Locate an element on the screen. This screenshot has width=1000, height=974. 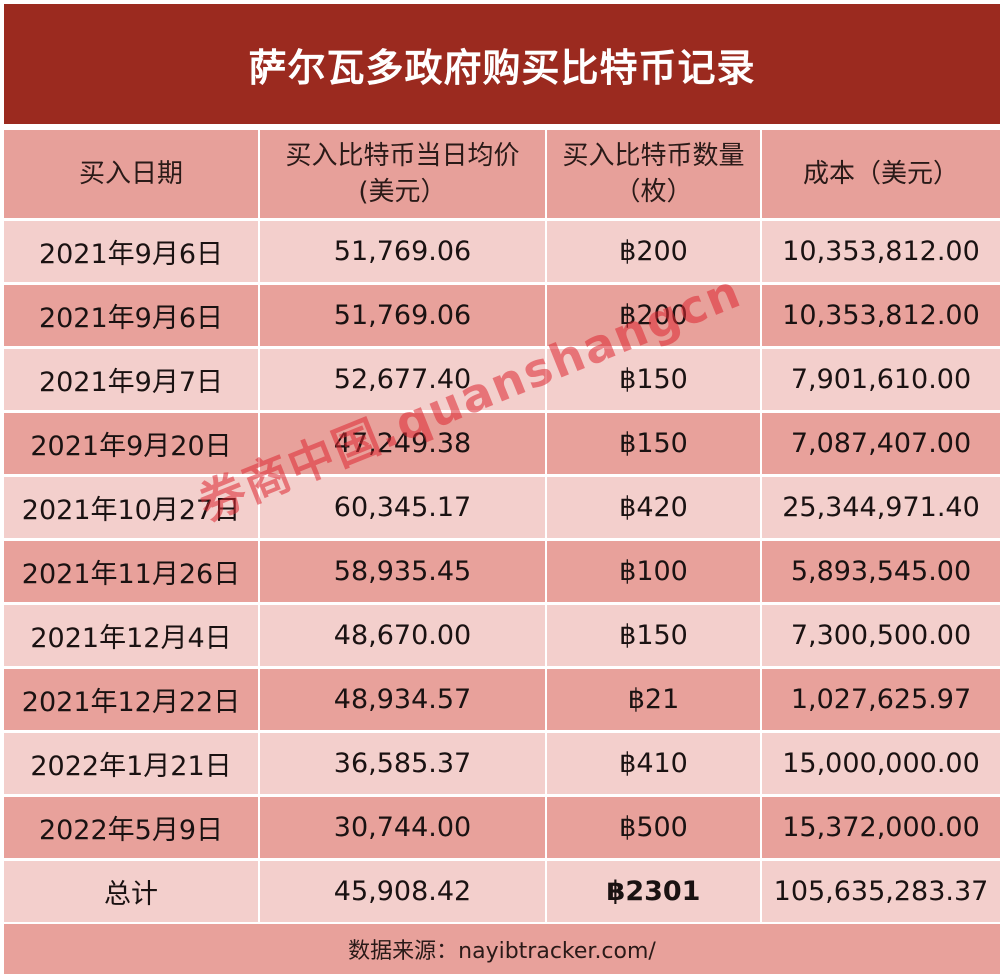
cell-date: 2021年10月27日 is located at coordinates (131, 507).